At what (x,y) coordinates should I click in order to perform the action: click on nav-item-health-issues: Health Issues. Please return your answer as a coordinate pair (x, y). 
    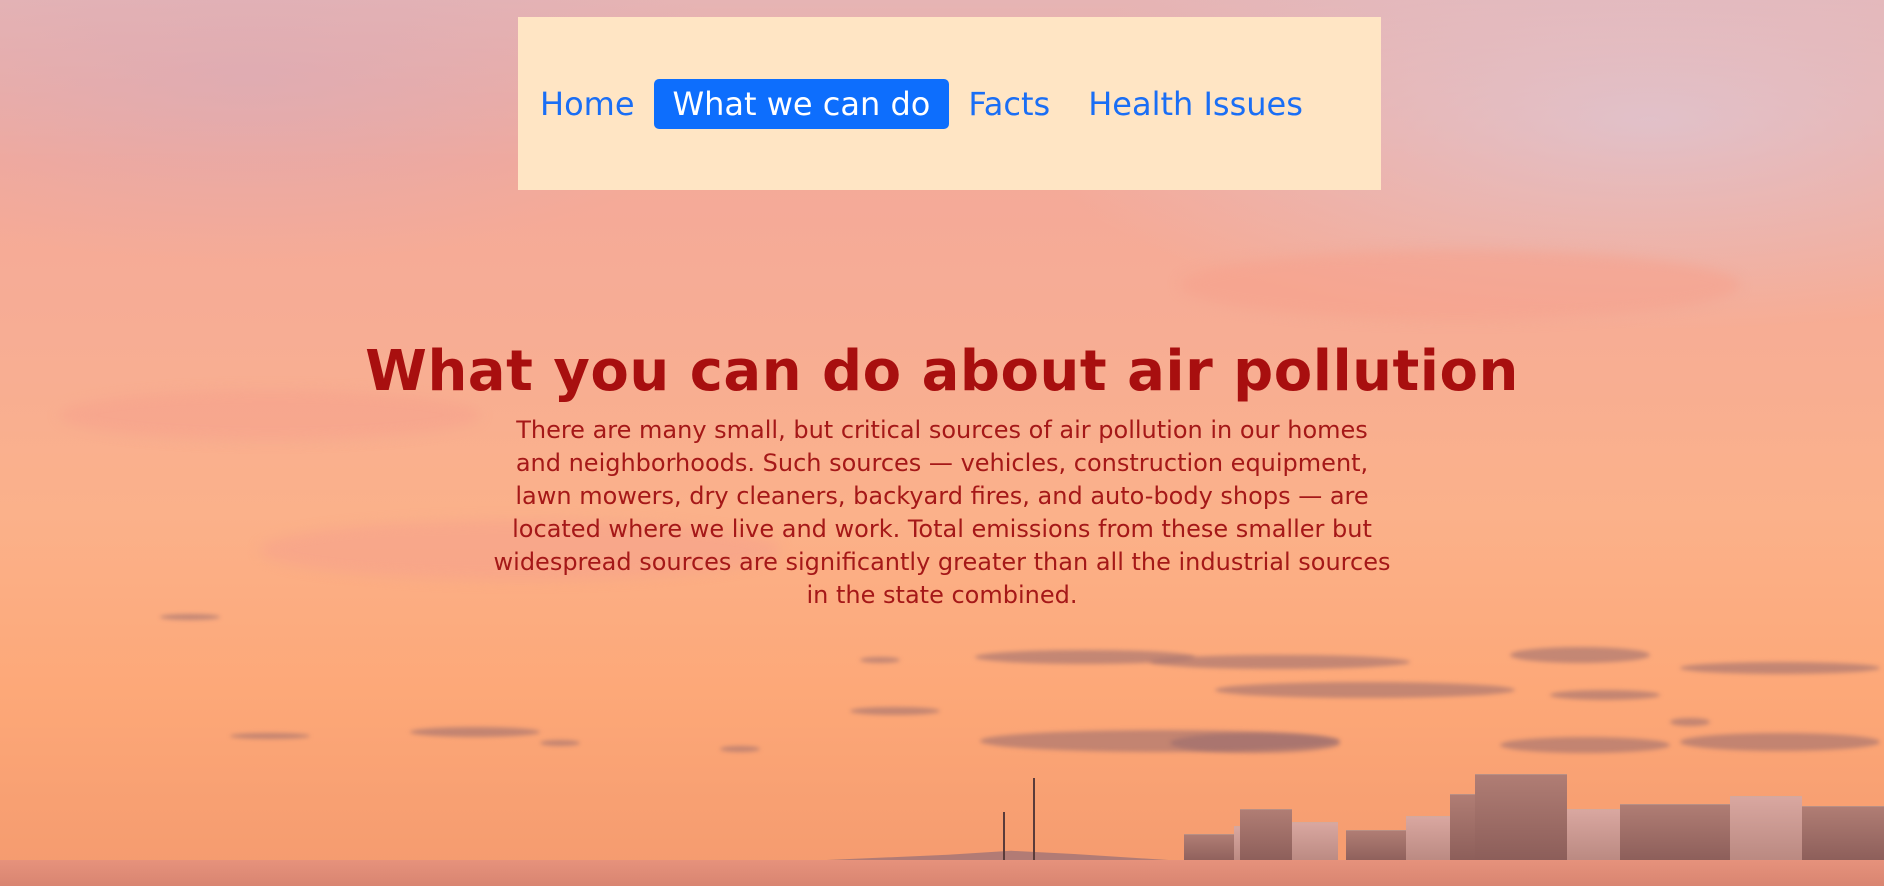
    Looking at the image, I should click on (1195, 104).